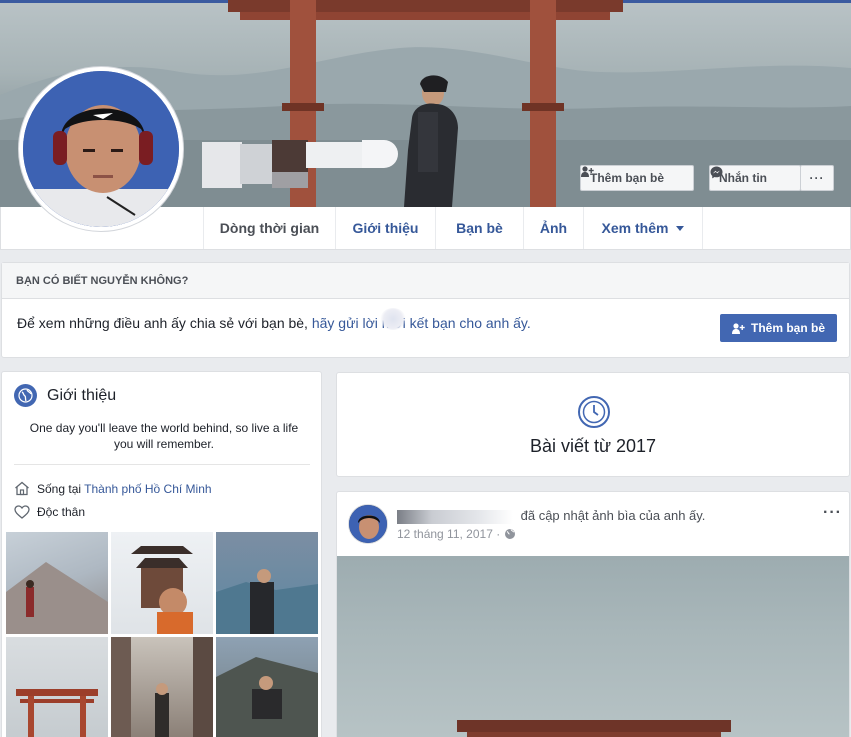  I want to click on intro-heading: Giới thiệu, so click(65, 395).